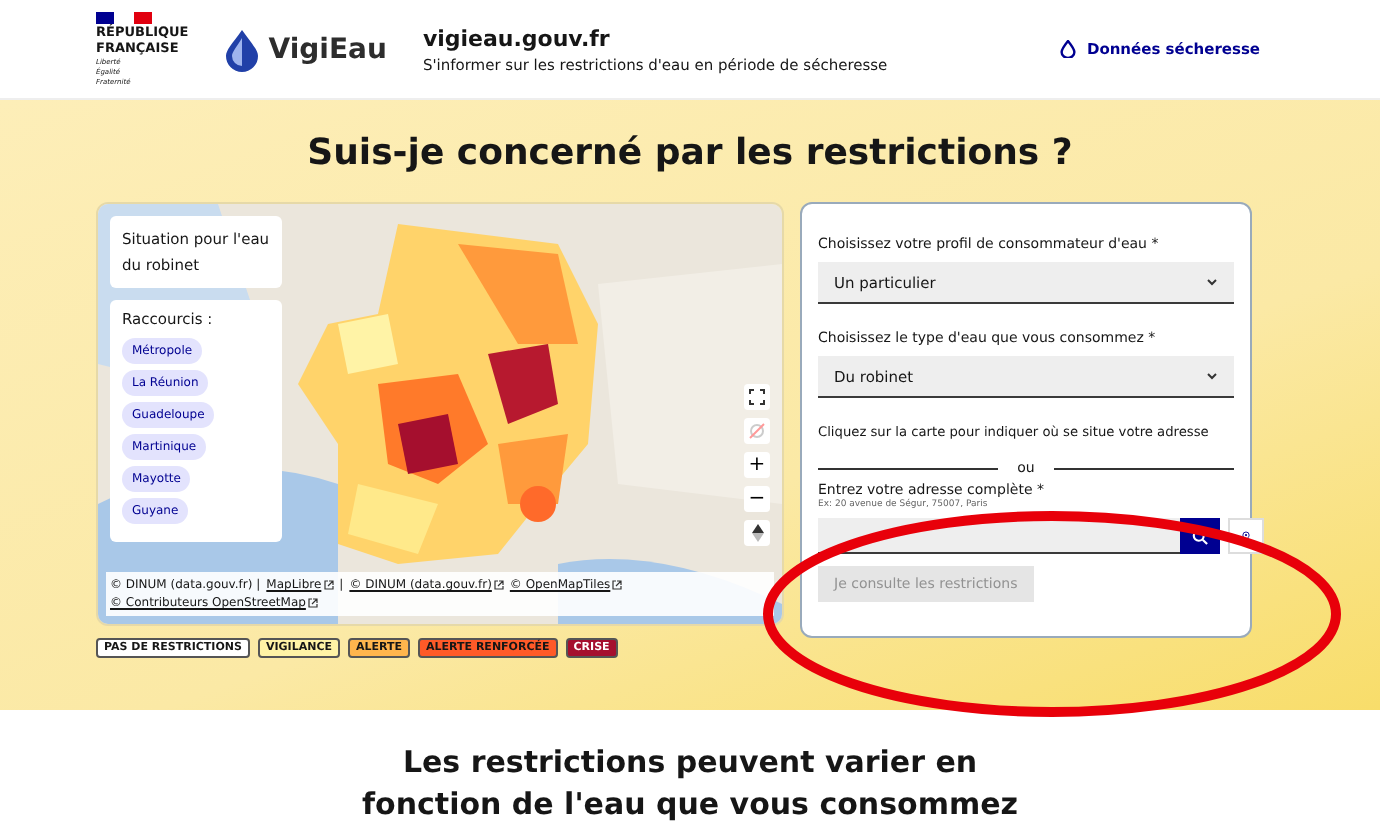 This screenshot has width=1380, height=828. Describe the element at coordinates (517, 38) in the screenshot. I see `site-name: vigieau.gouv.fr` at that location.